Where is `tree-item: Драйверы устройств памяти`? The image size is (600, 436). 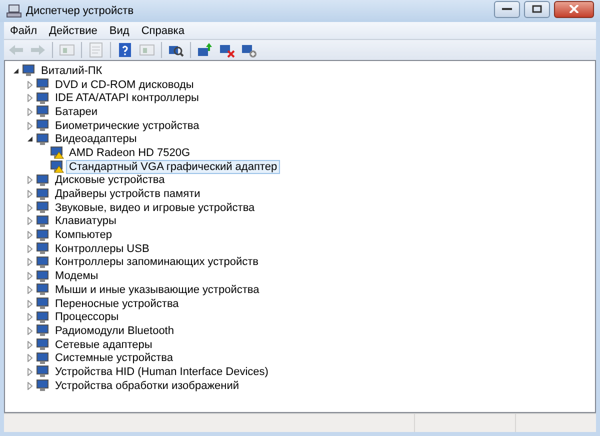
tree-item: Драйверы устройств памяти is located at coordinates (128, 194).